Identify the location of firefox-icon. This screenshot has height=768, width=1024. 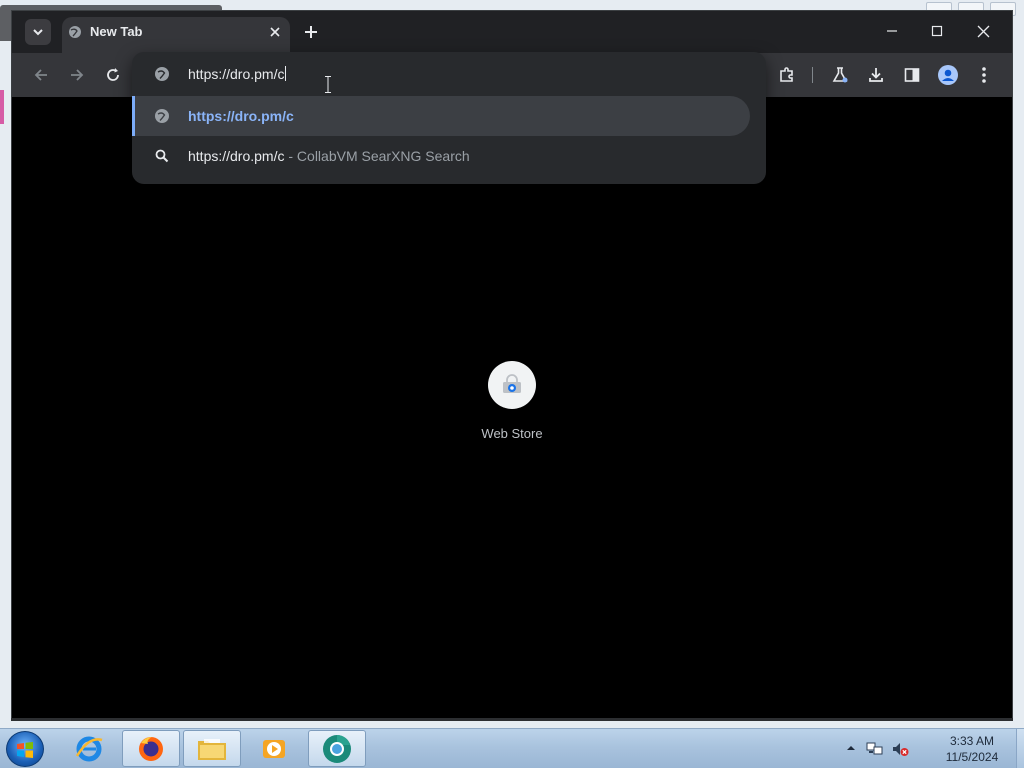
(151, 748).